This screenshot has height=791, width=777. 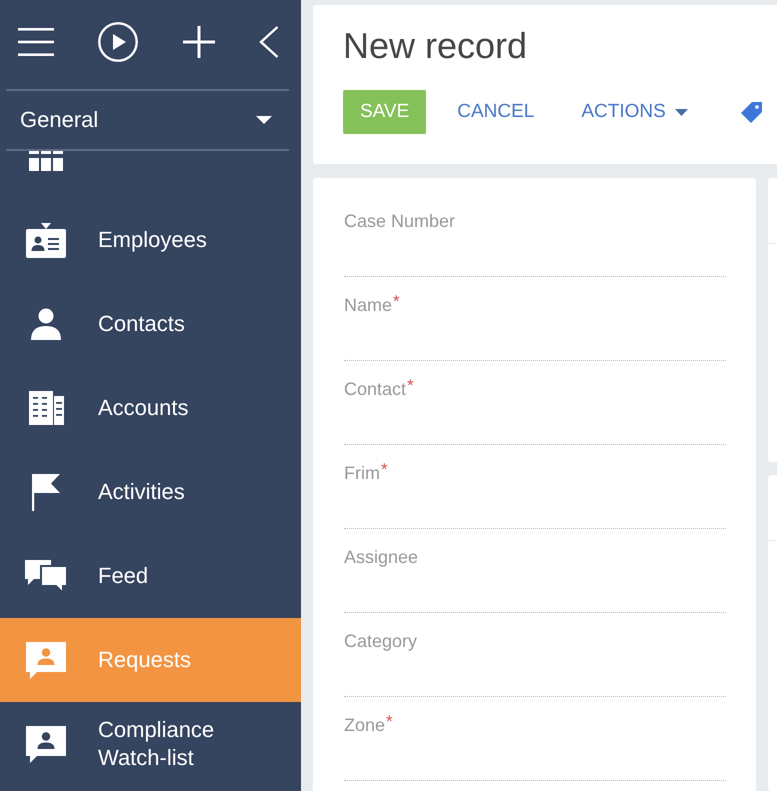 What do you see at coordinates (381, 557) in the screenshot?
I see `field-label: Assignee` at bounding box center [381, 557].